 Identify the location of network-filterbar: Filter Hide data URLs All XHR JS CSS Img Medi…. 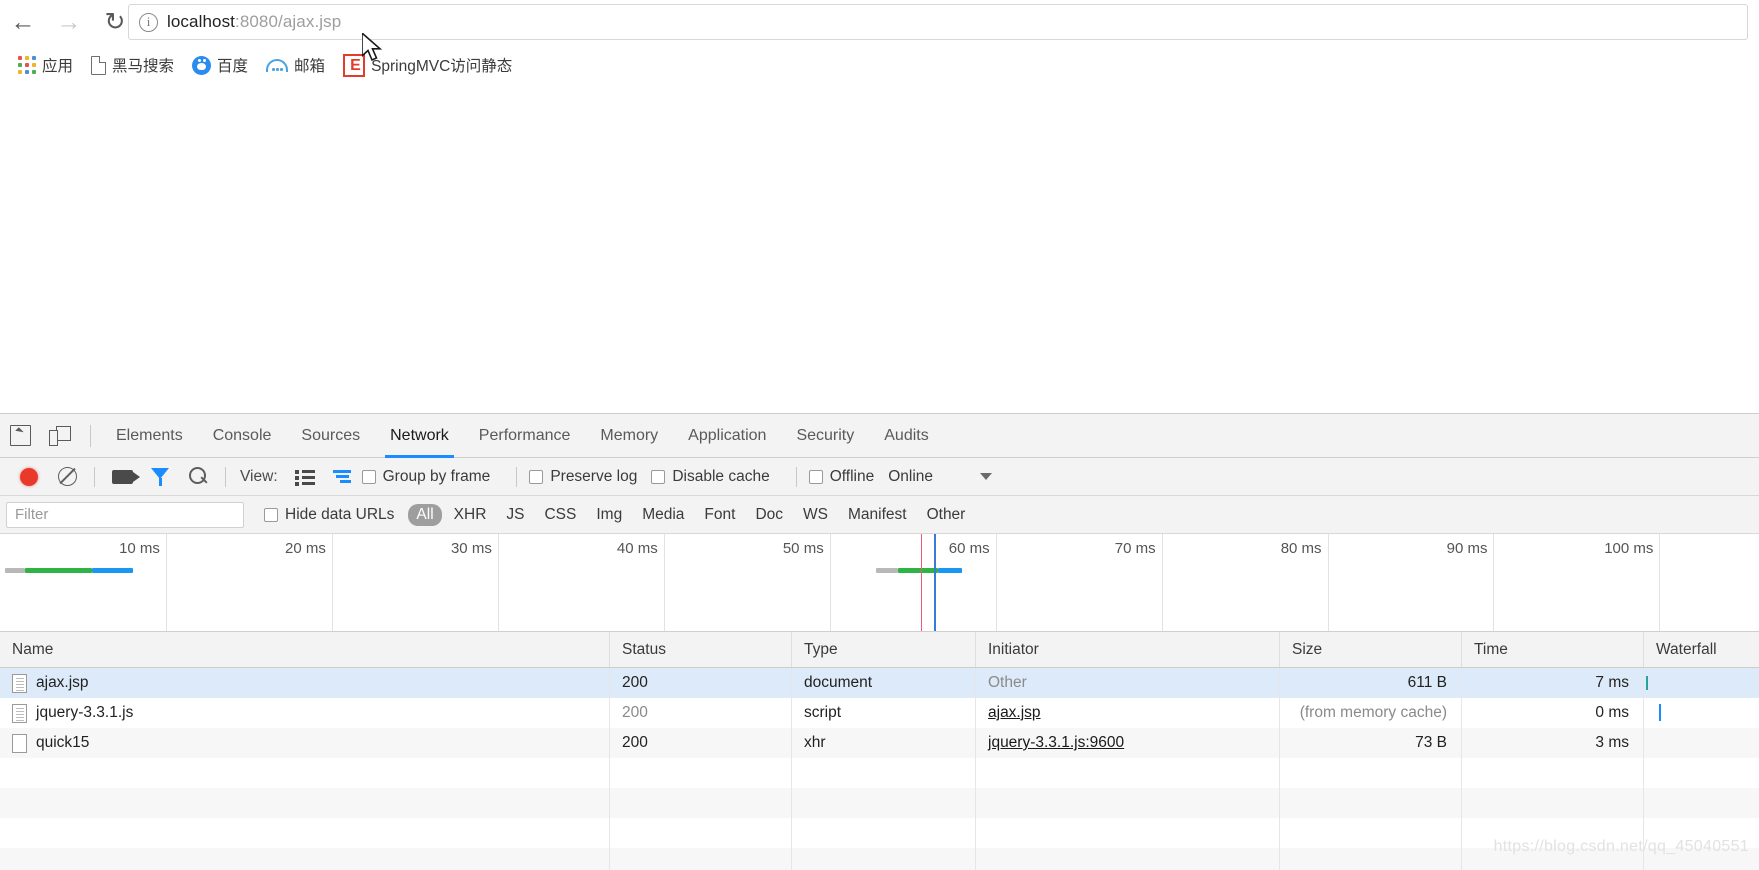
(879, 515).